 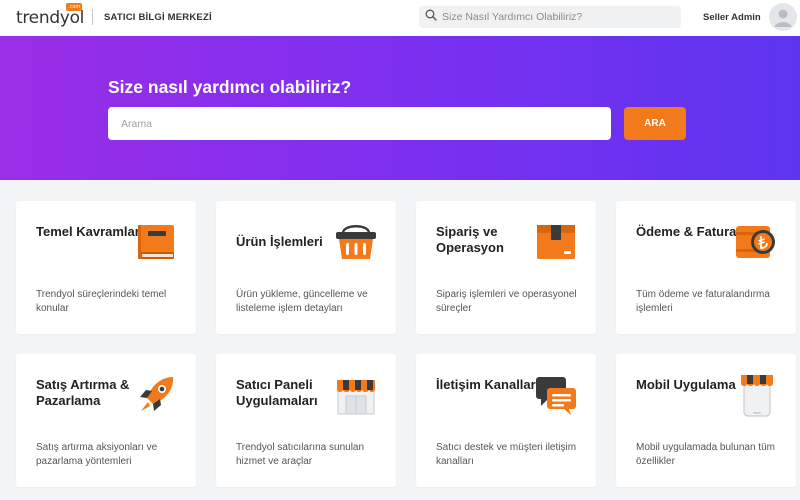 I want to click on card-title: Sipariş ve Operasyon, so click(x=470, y=239).